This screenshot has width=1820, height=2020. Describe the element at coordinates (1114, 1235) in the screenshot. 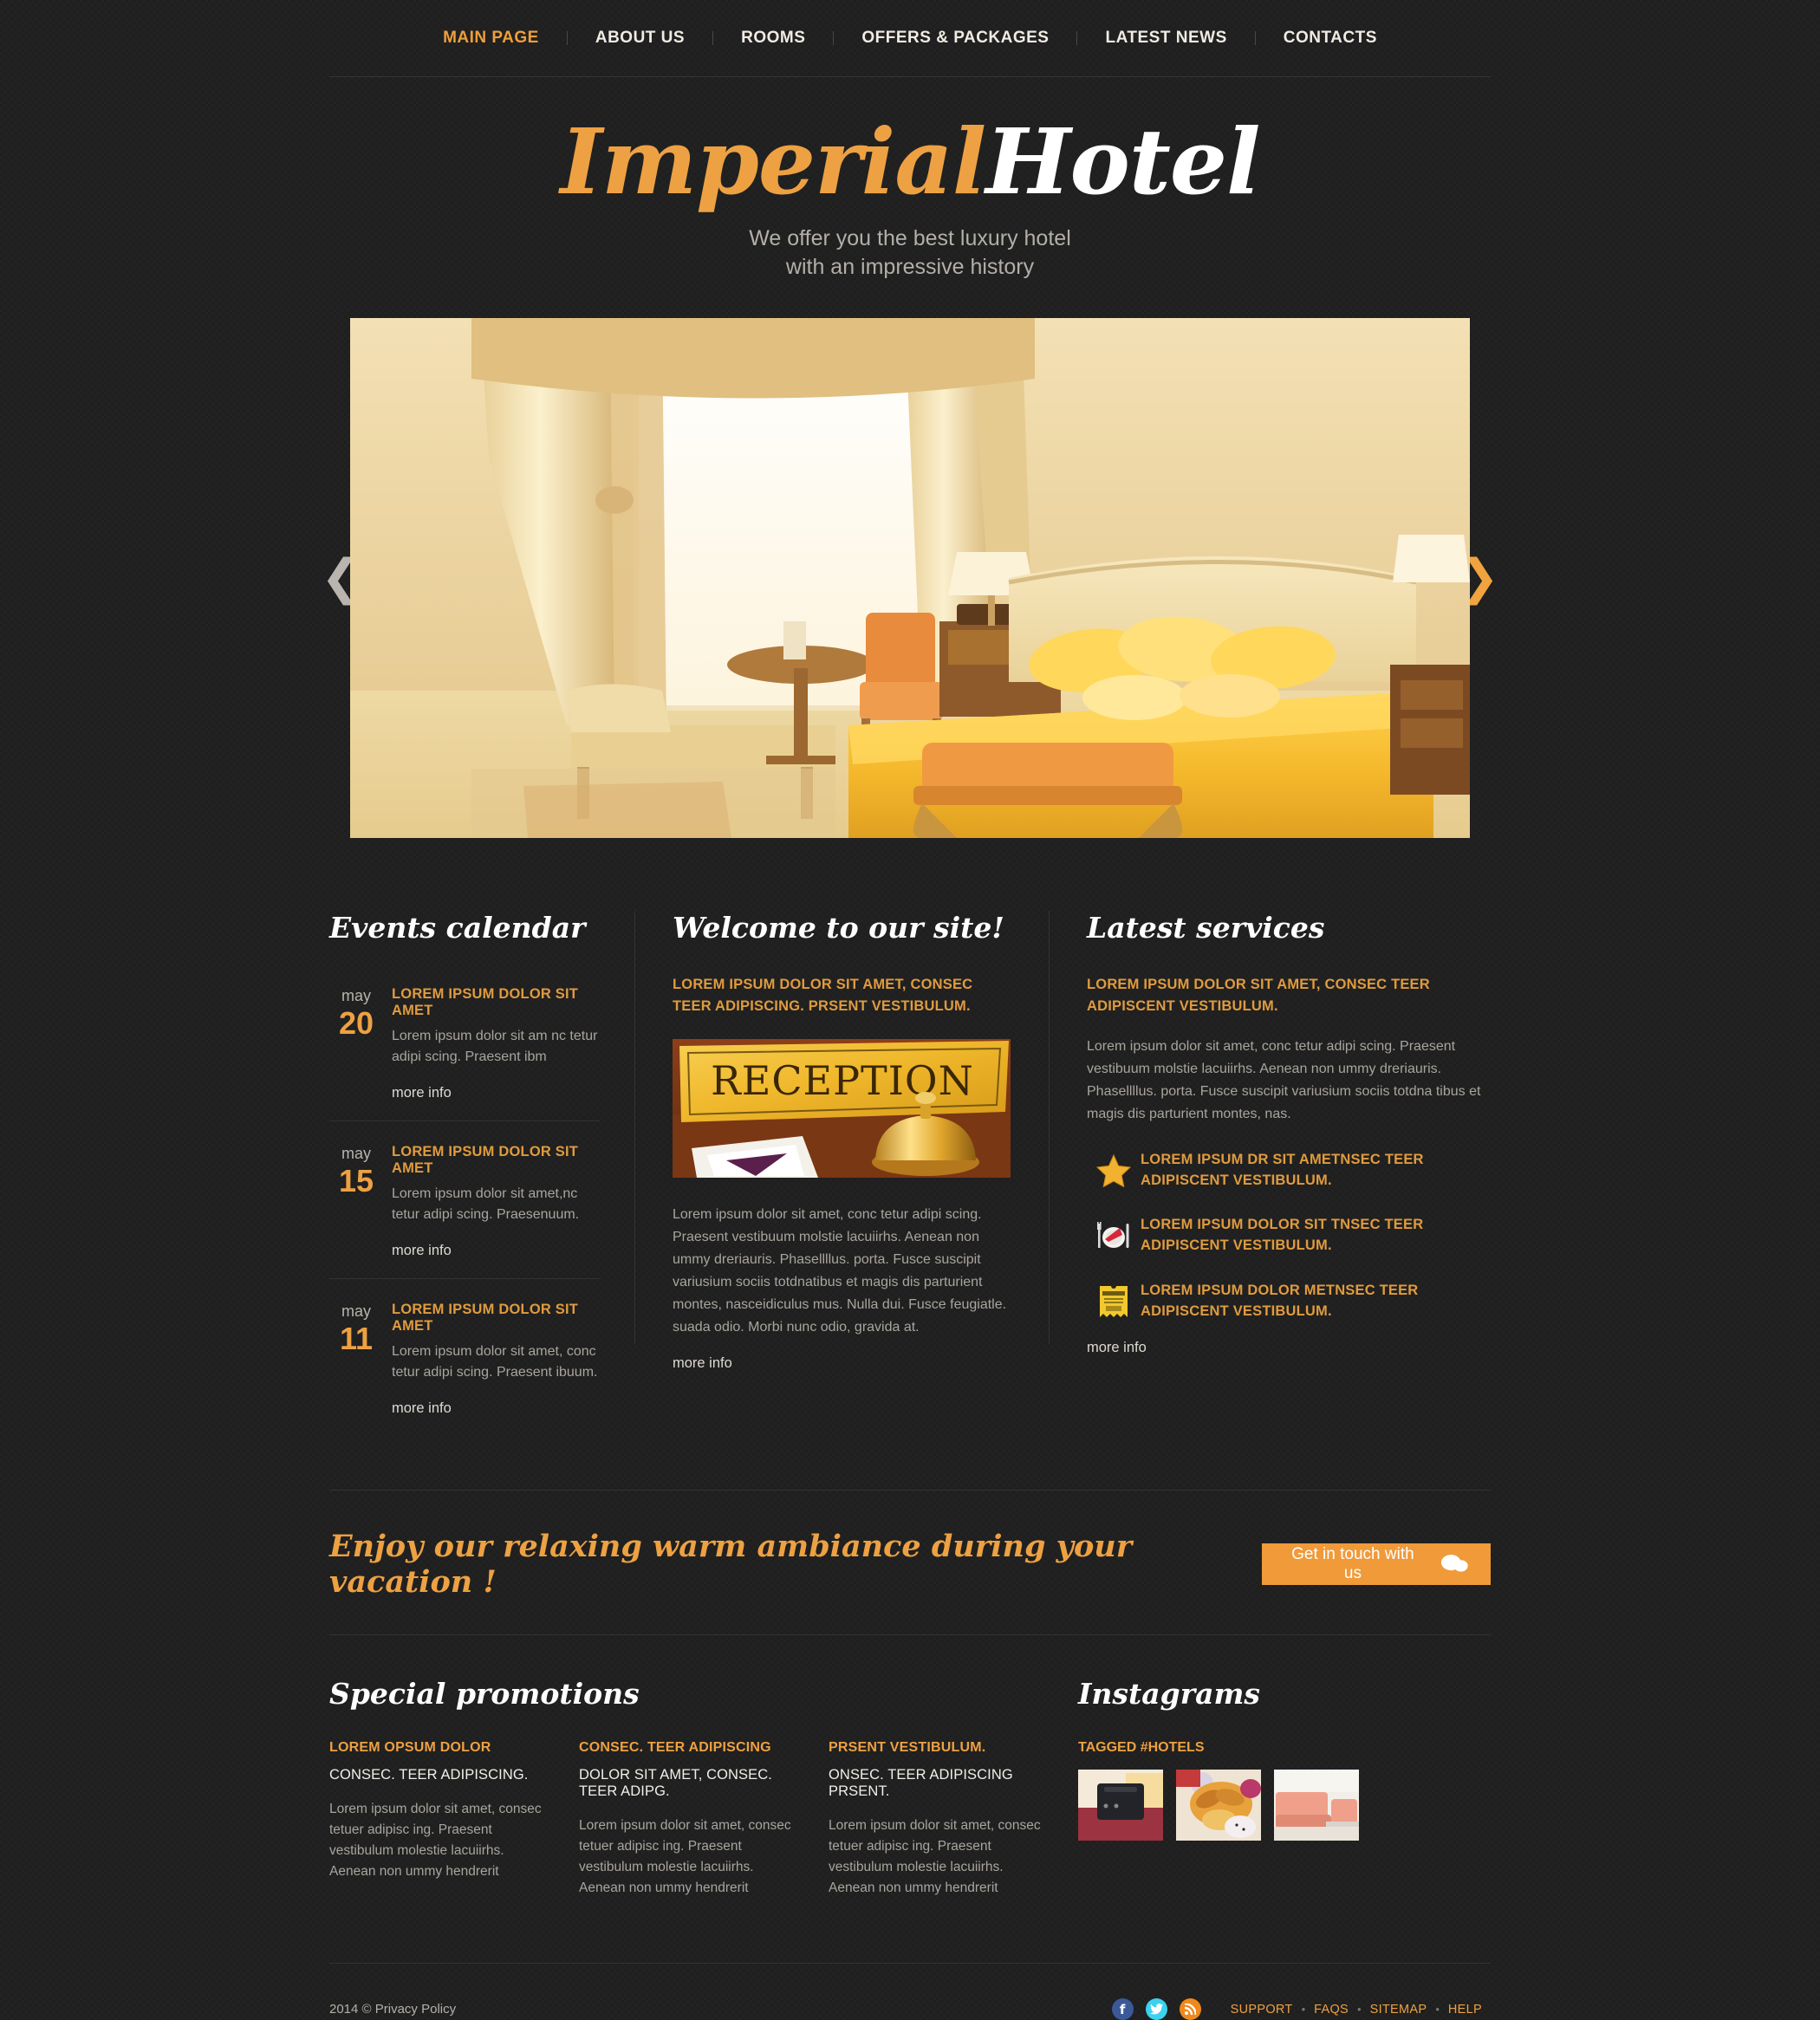

I see `dining-plate-icon` at that location.